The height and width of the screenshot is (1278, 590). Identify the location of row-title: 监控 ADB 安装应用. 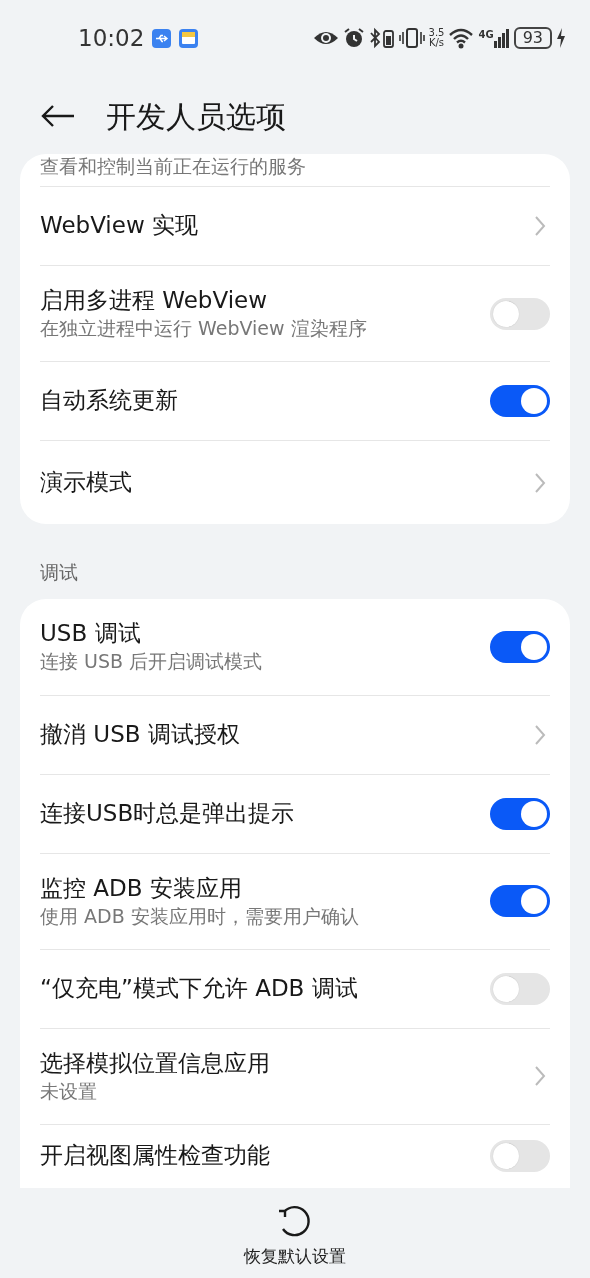
(141, 888).